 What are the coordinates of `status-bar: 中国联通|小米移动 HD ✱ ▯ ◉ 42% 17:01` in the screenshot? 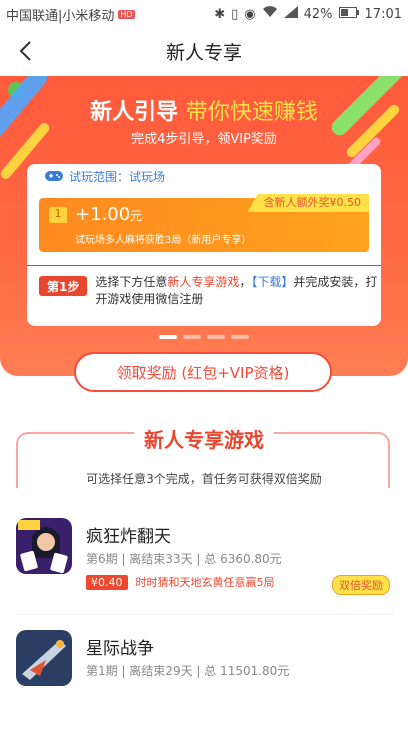 It's located at (204, 14).